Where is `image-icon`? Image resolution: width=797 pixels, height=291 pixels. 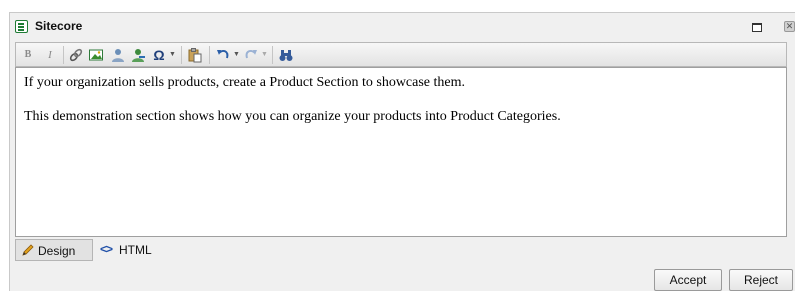
image-icon is located at coordinates (96, 55).